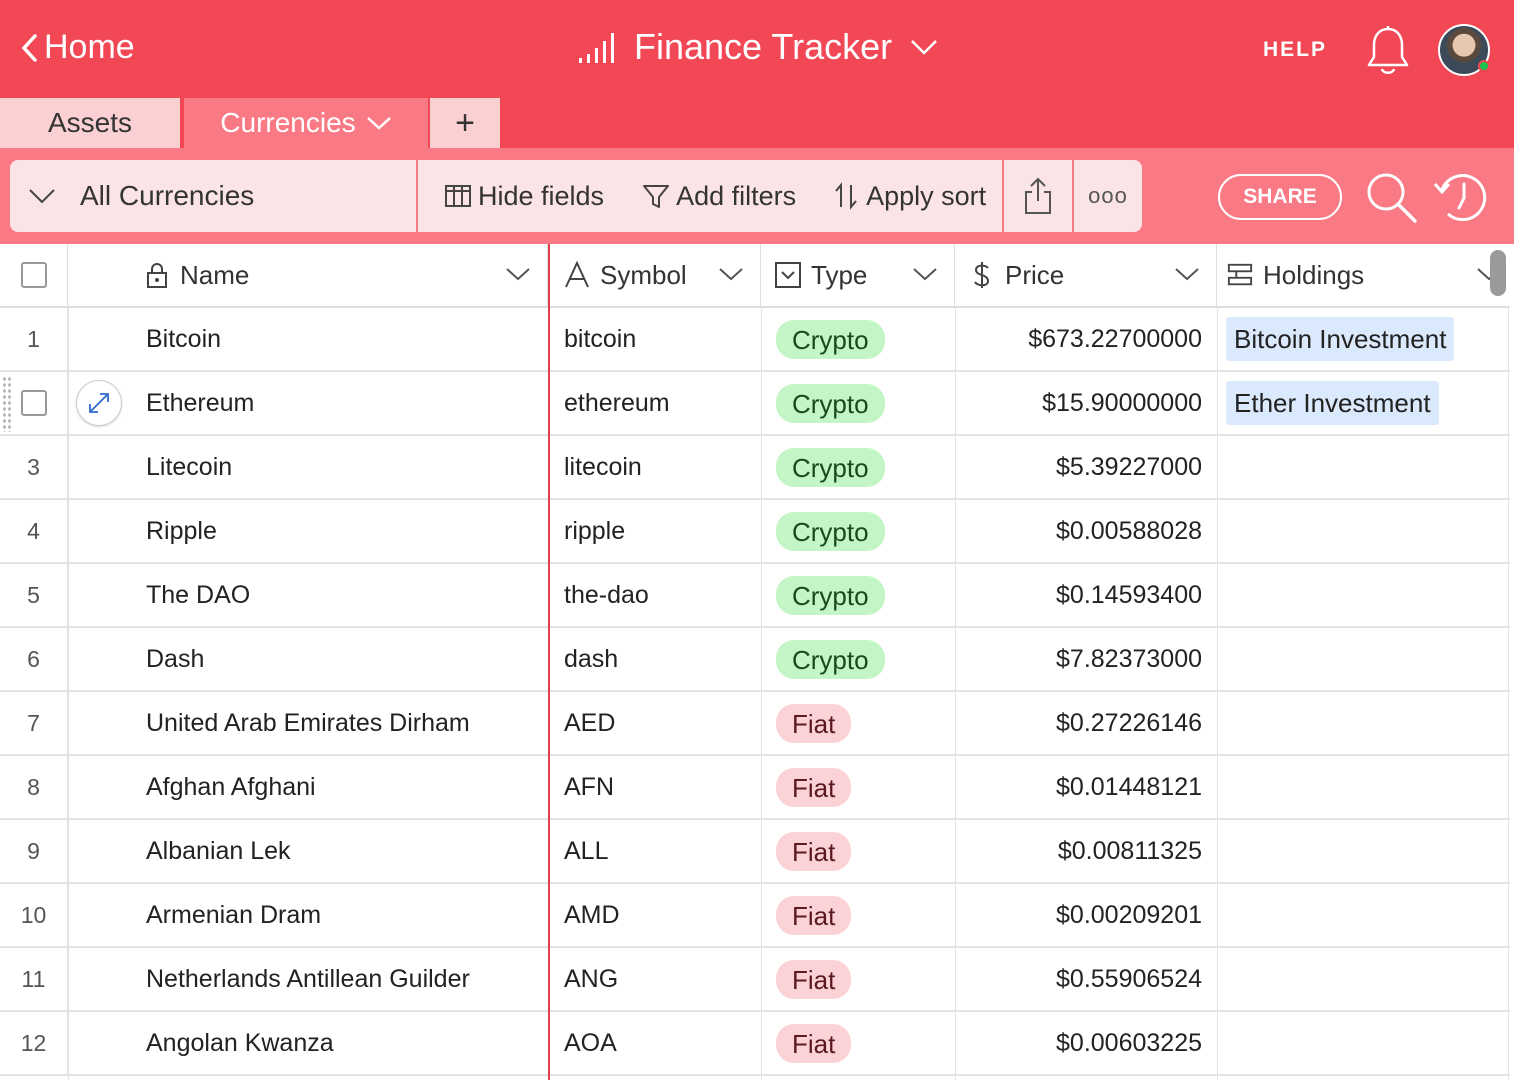  What do you see at coordinates (586, 851) in the screenshot?
I see `symbol-cell: ALL` at bounding box center [586, 851].